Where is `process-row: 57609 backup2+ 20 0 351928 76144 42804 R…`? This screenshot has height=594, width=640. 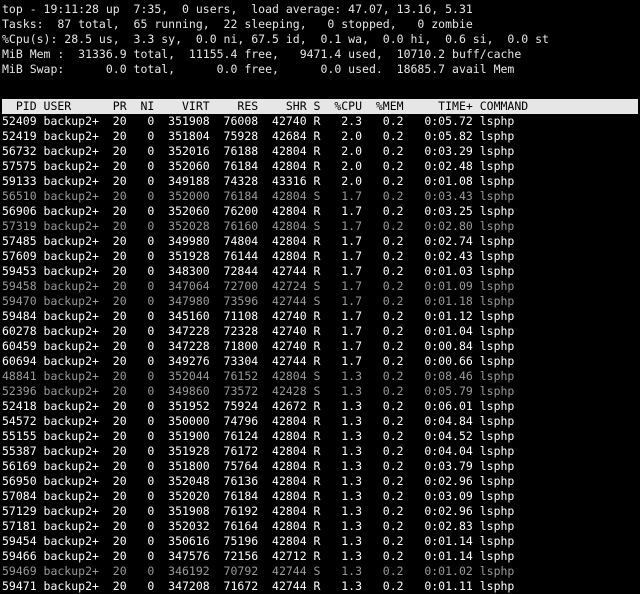
process-row: 57609 backup2+ 20 0 351928 76144 42804 R… is located at coordinates (258, 256).